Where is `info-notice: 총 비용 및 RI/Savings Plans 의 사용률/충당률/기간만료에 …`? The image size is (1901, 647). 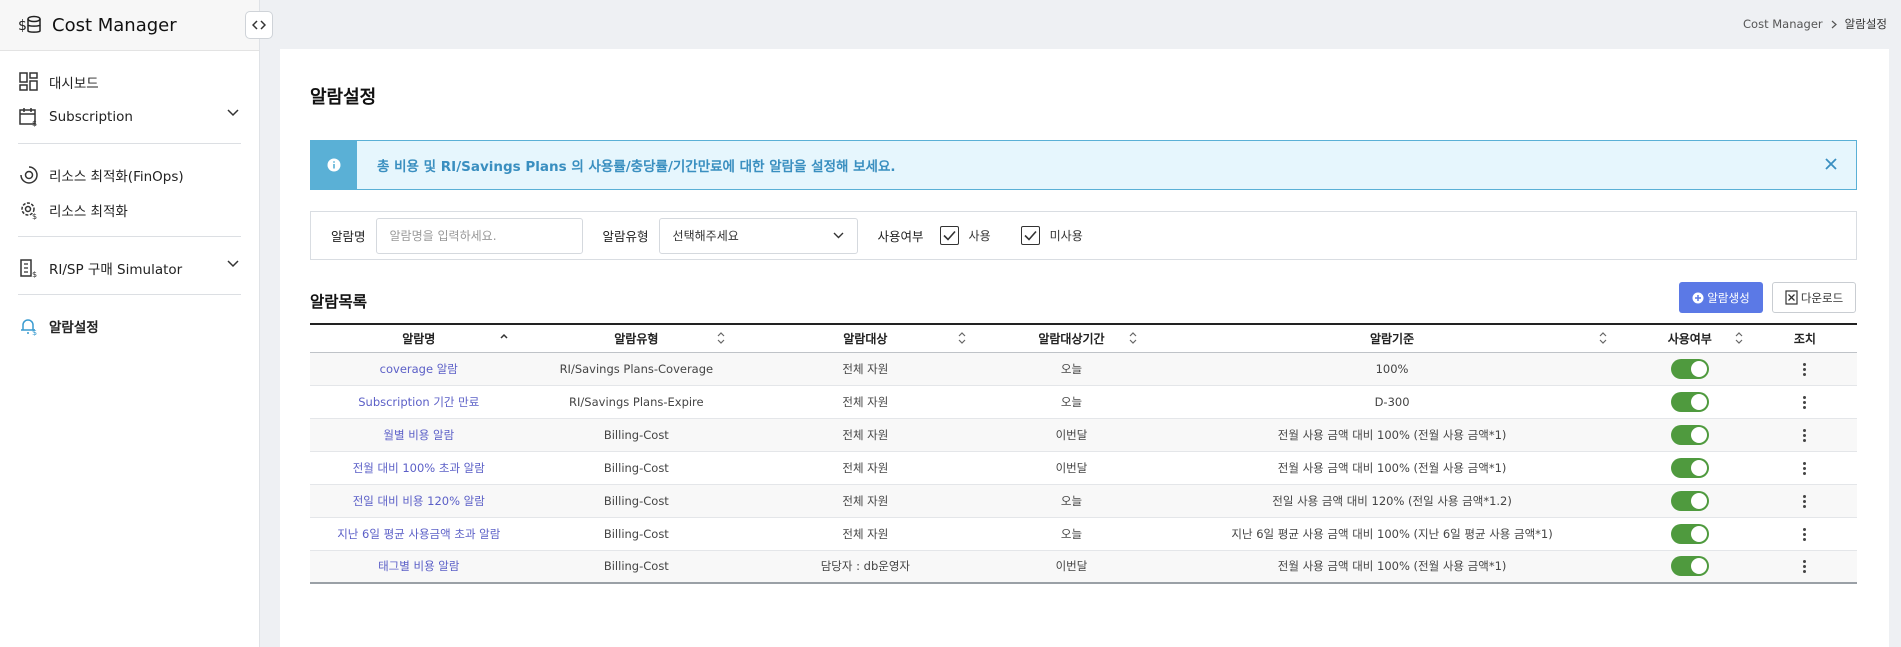 info-notice: 총 비용 및 RI/Savings Plans 의 사용률/충당률/기간만료에 … is located at coordinates (1083, 165).